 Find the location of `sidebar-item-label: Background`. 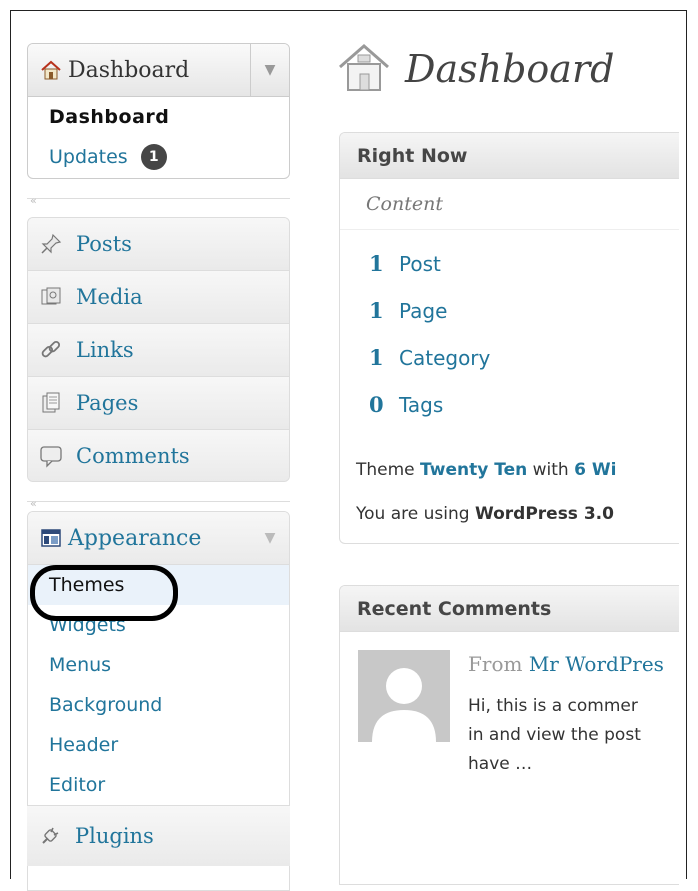

sidebar-item-label: Background is located at coordinates (106, 705).